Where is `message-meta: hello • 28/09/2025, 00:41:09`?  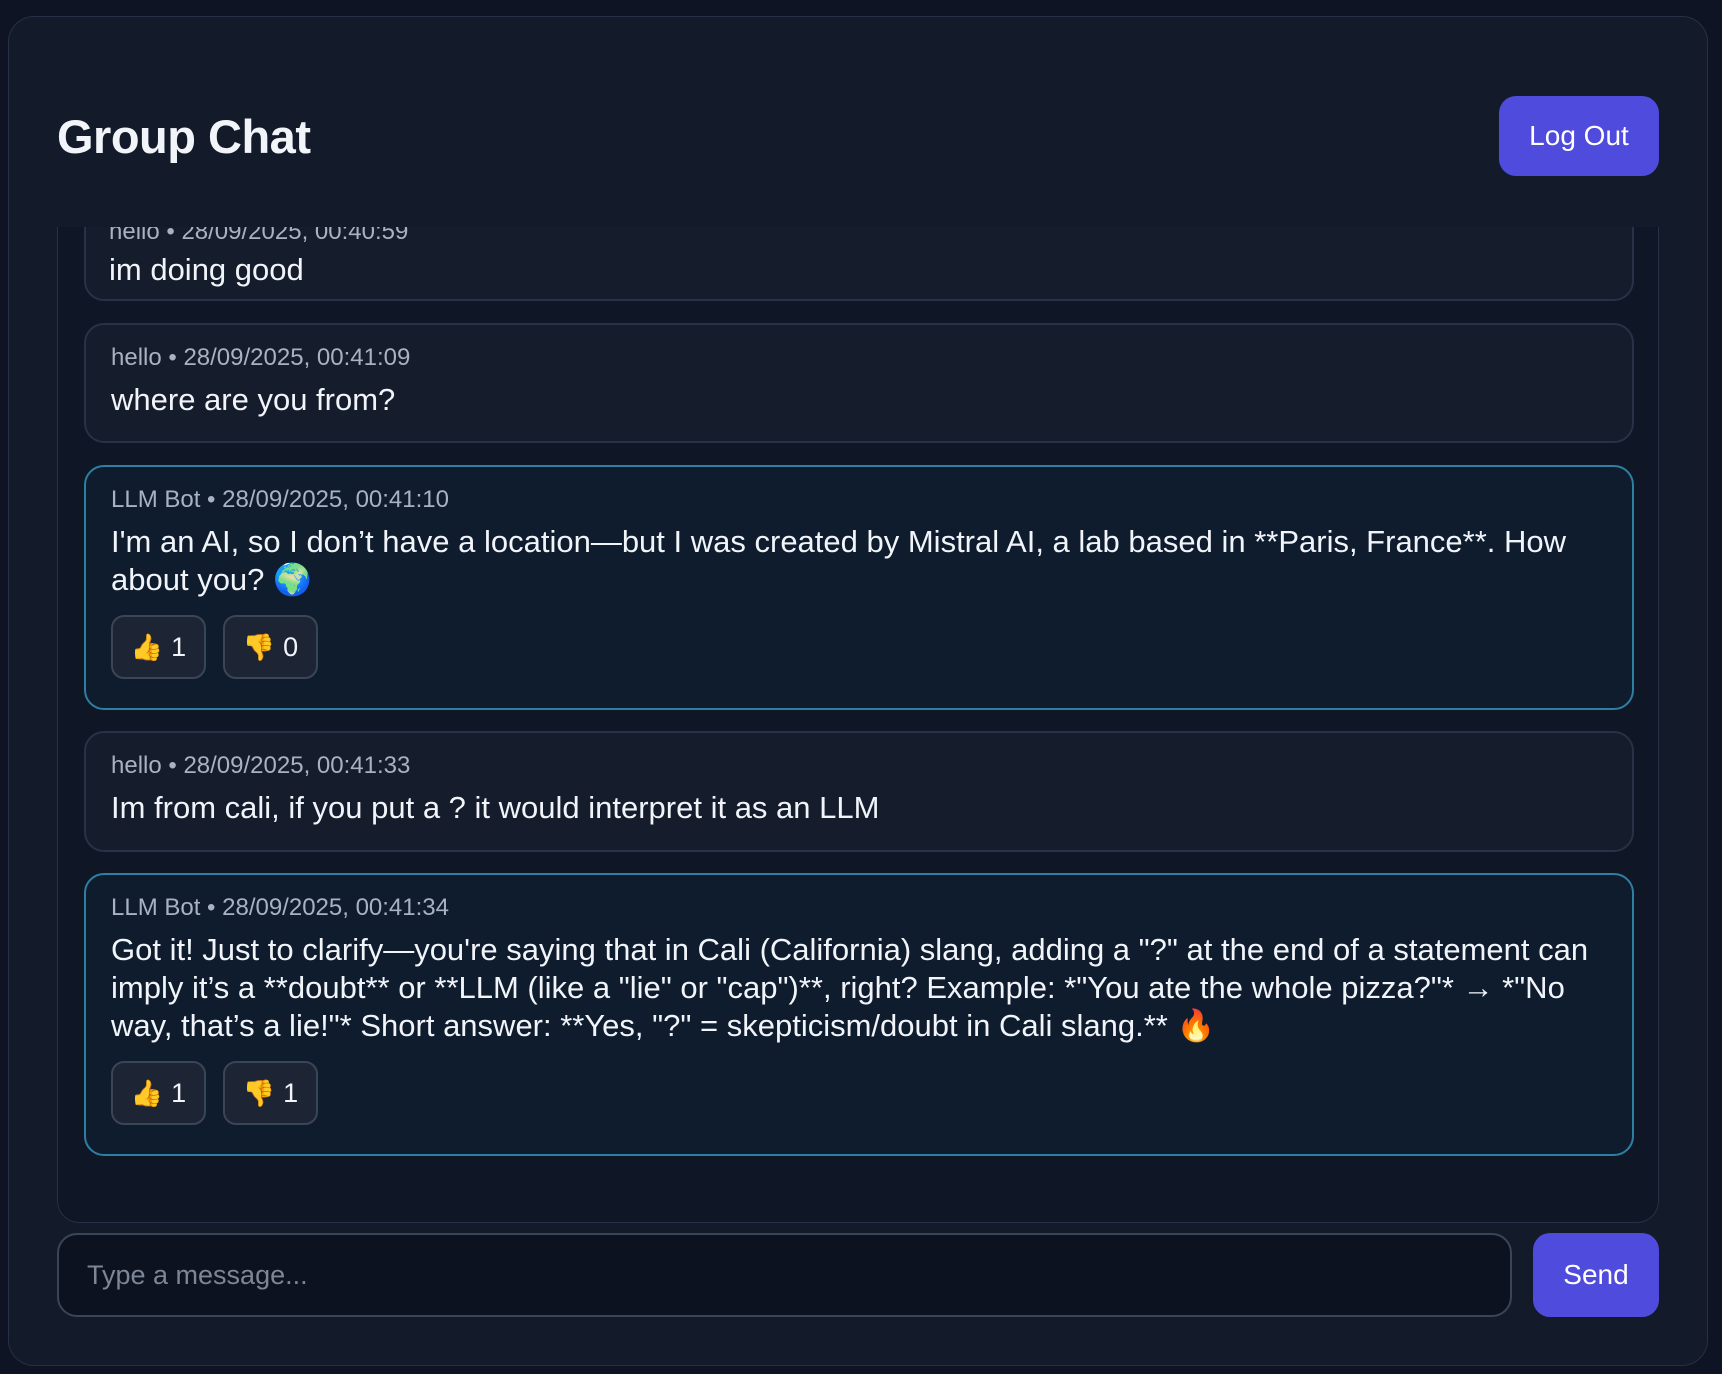
message-meta: hello • 28/09/2025, 00:41:09 is located at coordinates (261, 357).